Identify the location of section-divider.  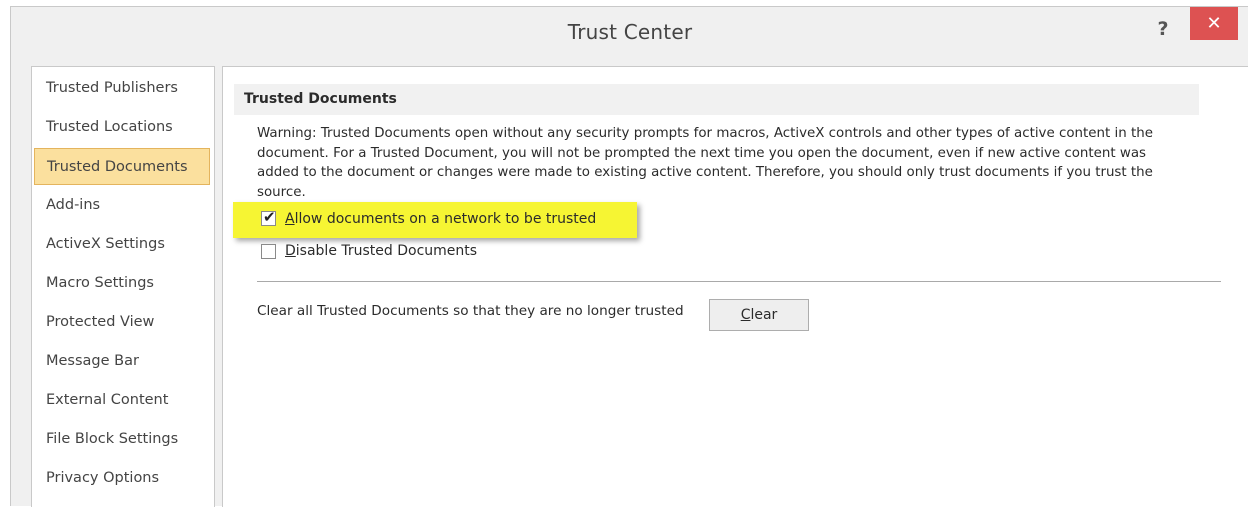
(739, 281).